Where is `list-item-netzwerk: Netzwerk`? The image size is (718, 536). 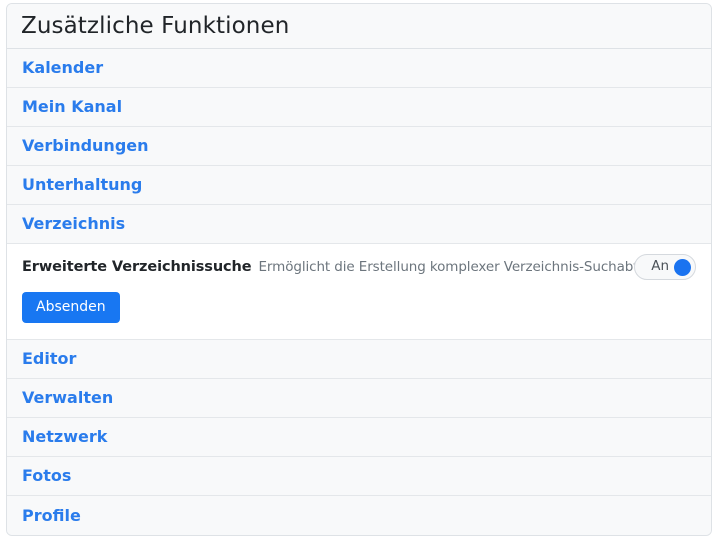
list-item-netzwerk: Netzwerk is located at coordinates (359, 437).